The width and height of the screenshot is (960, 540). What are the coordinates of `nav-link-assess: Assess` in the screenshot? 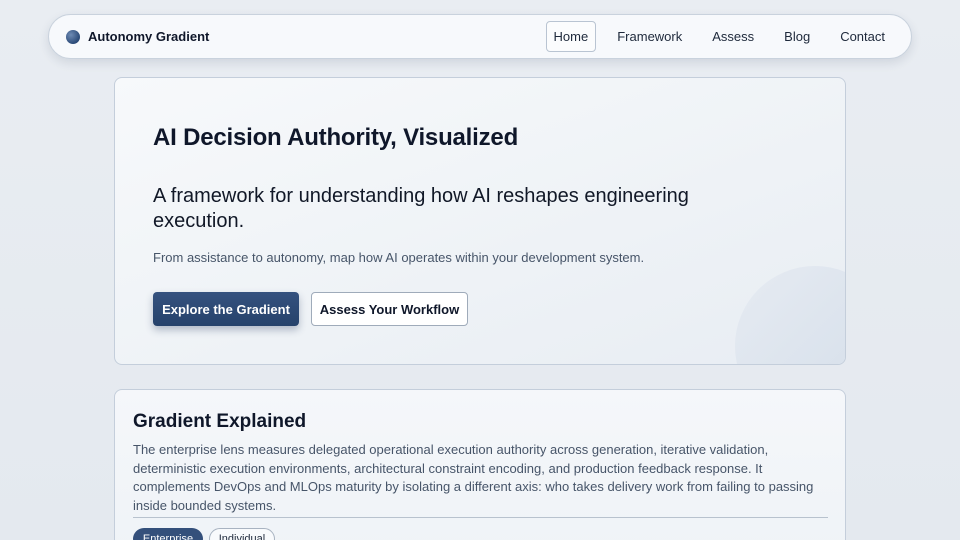 It's located at (733, 36).